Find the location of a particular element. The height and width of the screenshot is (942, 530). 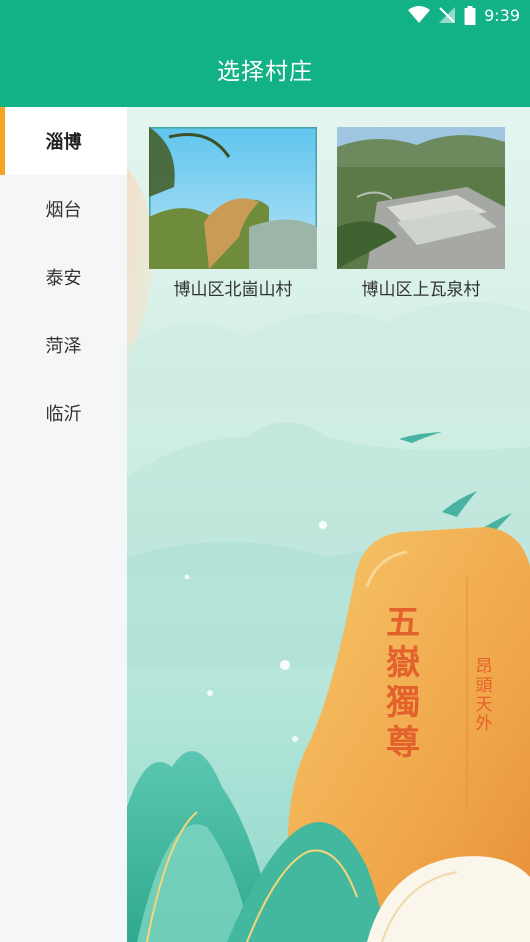

title-bar: 选择村庄 is located at coordinates (265, 68).